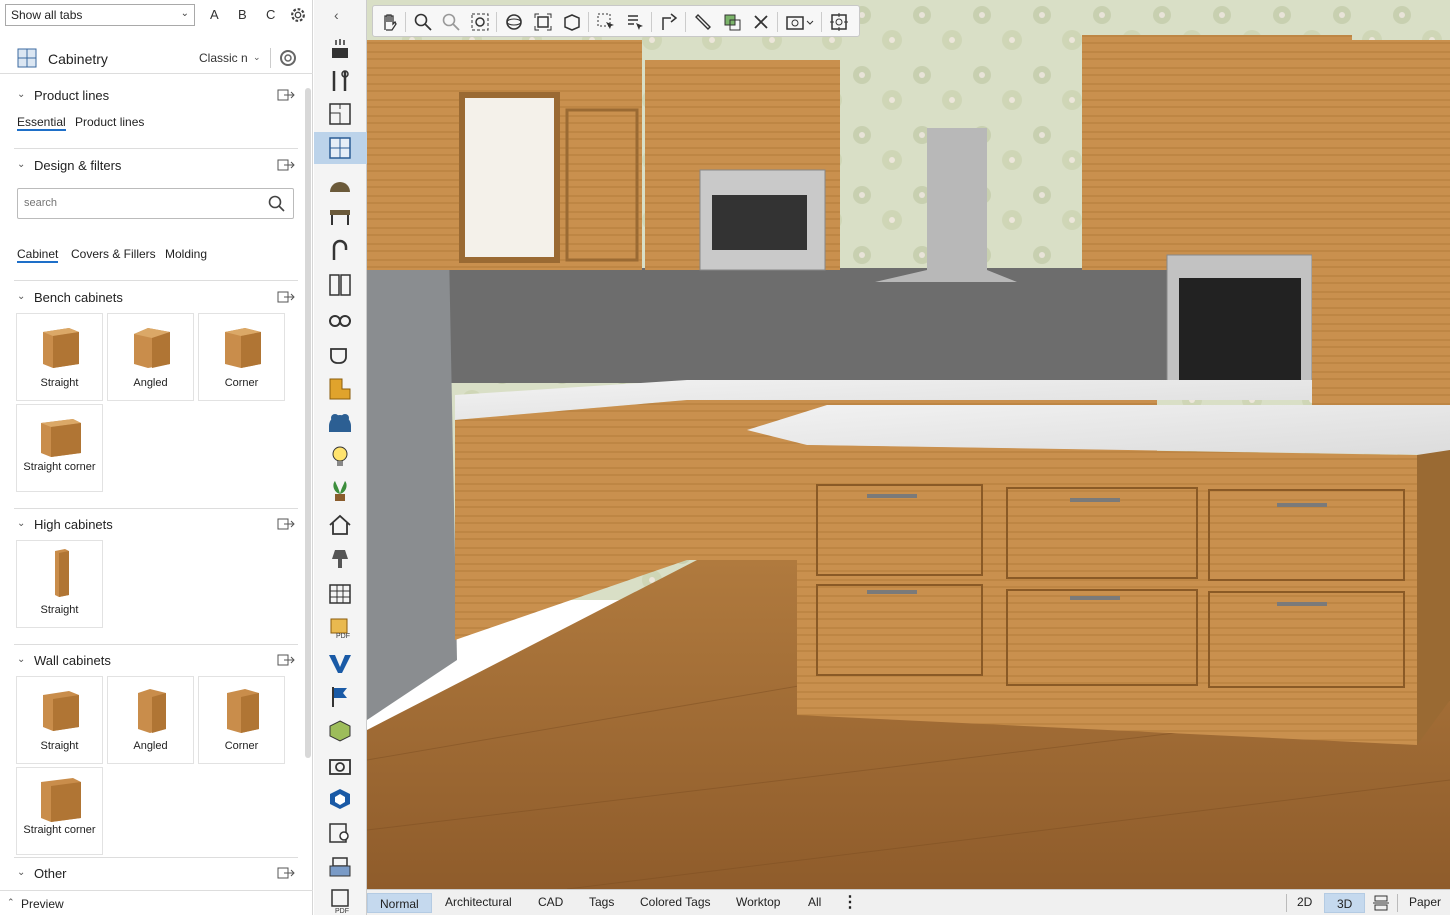  Describe the element at coordinates (635, 22) in the screenshot. I see `select-objects-icon` at that location.